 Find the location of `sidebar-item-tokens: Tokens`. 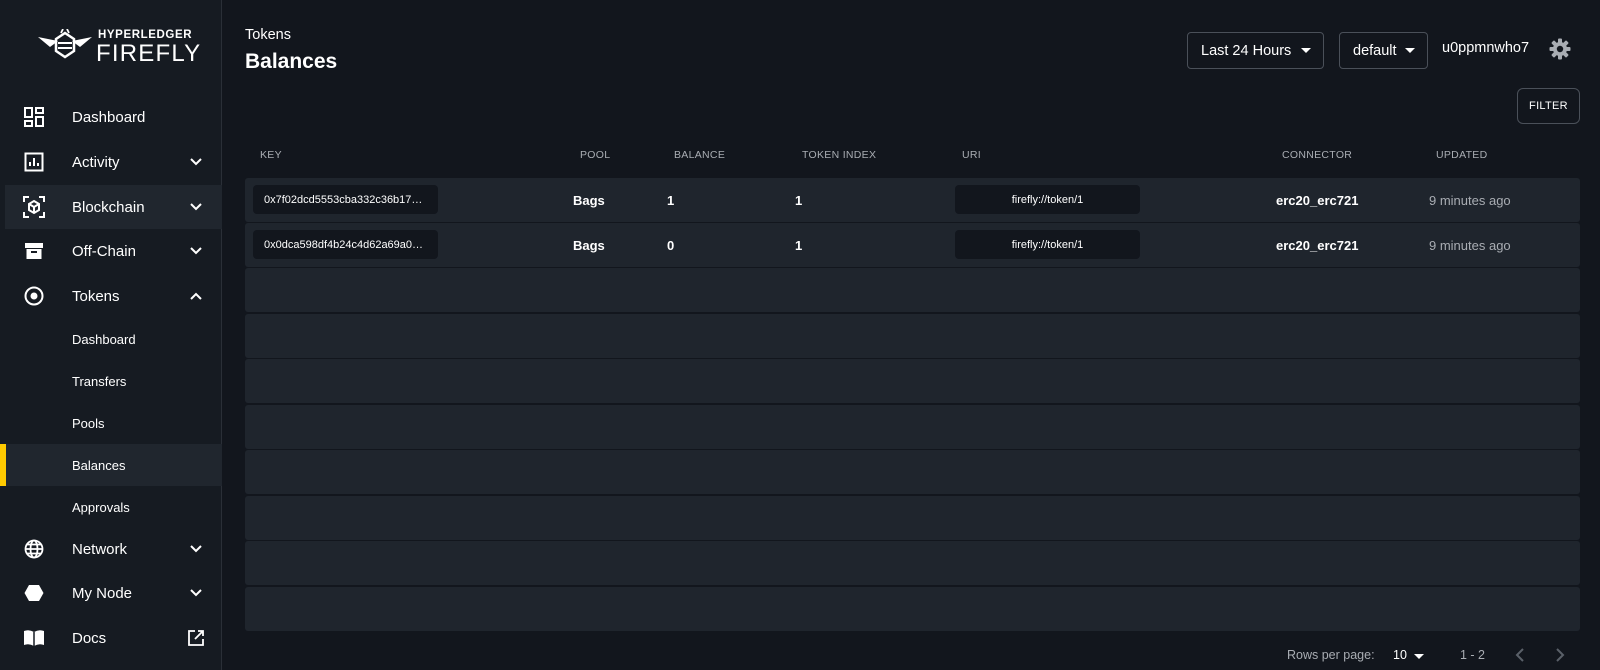

sidebar-item-tokens: Tokens is located at coordinates (113, 296).